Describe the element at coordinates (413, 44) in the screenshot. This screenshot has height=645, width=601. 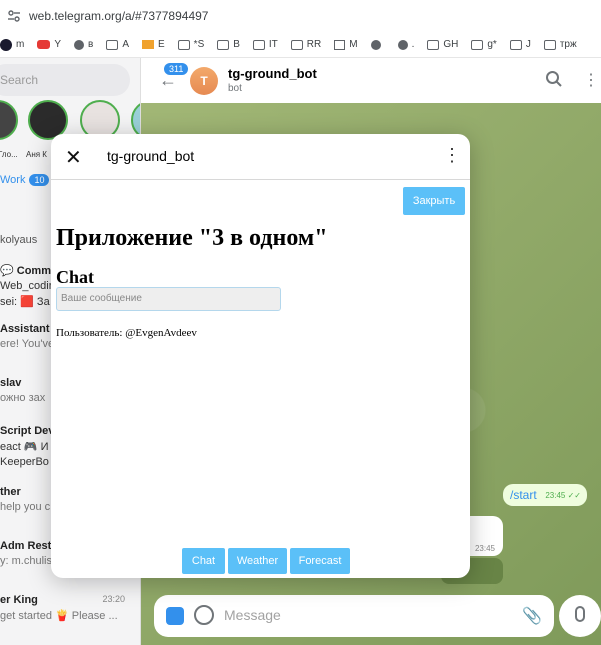
I see `bookmark-label: .` at that location.